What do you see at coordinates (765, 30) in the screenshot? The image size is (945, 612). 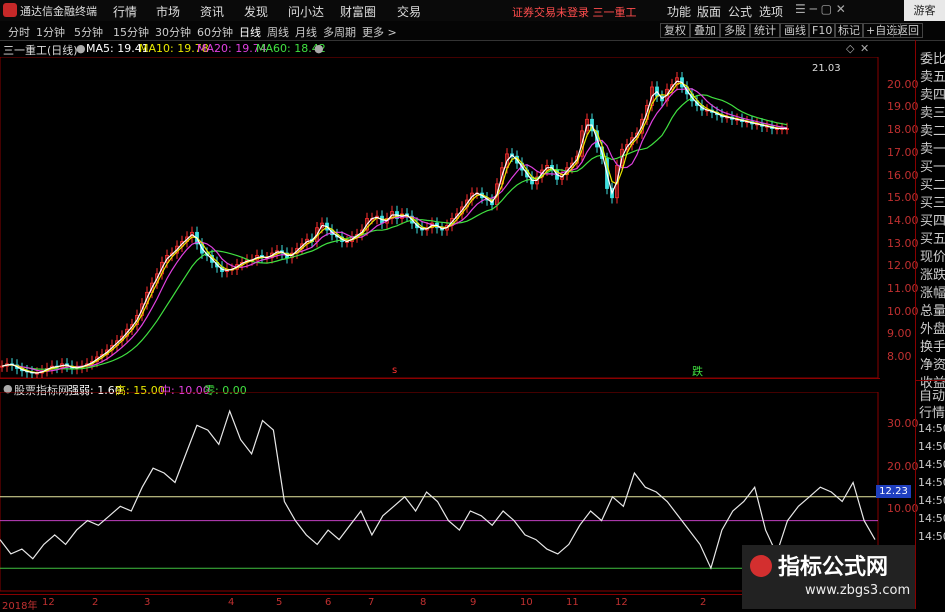 I see `stats-button: 统计` at bounding box center [765, 30].